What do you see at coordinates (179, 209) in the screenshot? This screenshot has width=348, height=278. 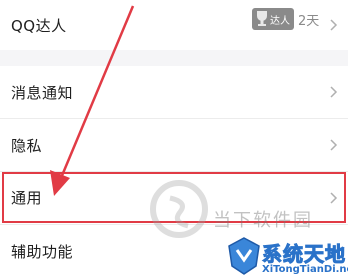 I see `watermark-logo-icon` at bounding box center [179, 209].